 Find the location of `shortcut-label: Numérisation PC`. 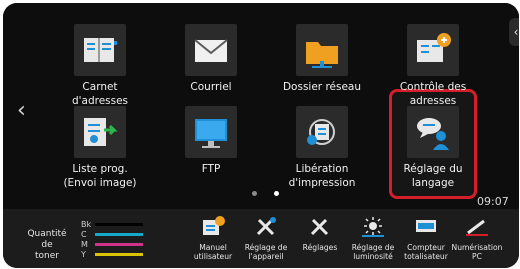

shortcut-label: Numérisation PC is located at coordinates (477, 252).